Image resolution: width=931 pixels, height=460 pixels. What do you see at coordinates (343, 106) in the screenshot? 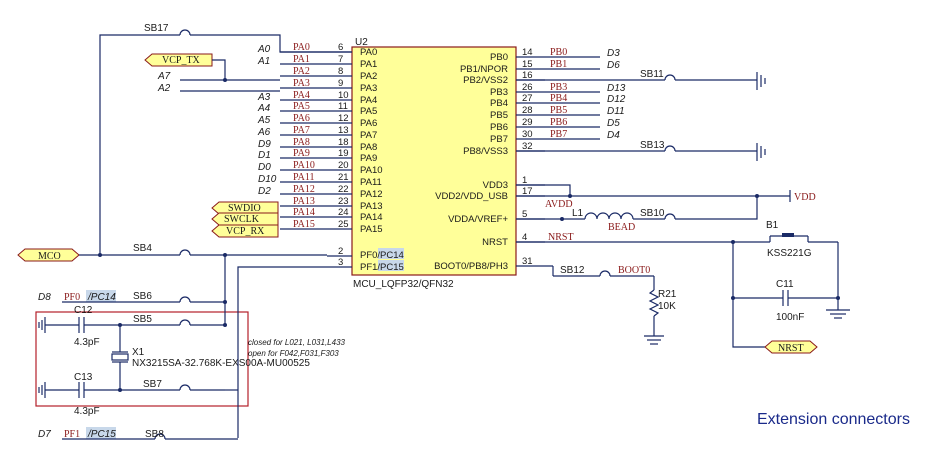
I see `pin-num-11: 11` at bounding box center [343, 106].